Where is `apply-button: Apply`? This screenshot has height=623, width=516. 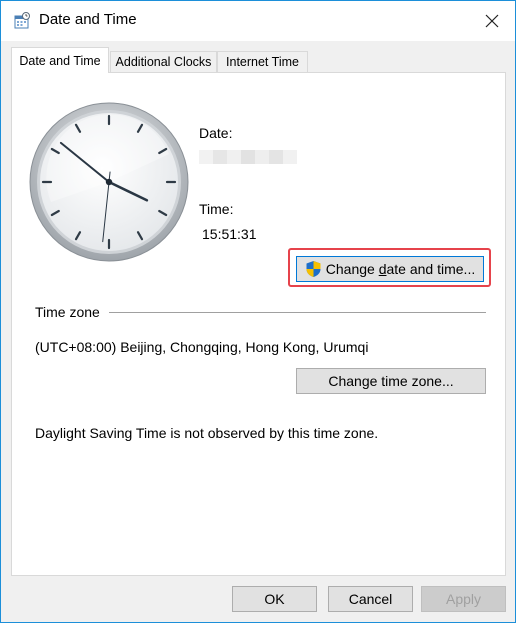 apply-button: Apply is located at coordinates (463, 599).